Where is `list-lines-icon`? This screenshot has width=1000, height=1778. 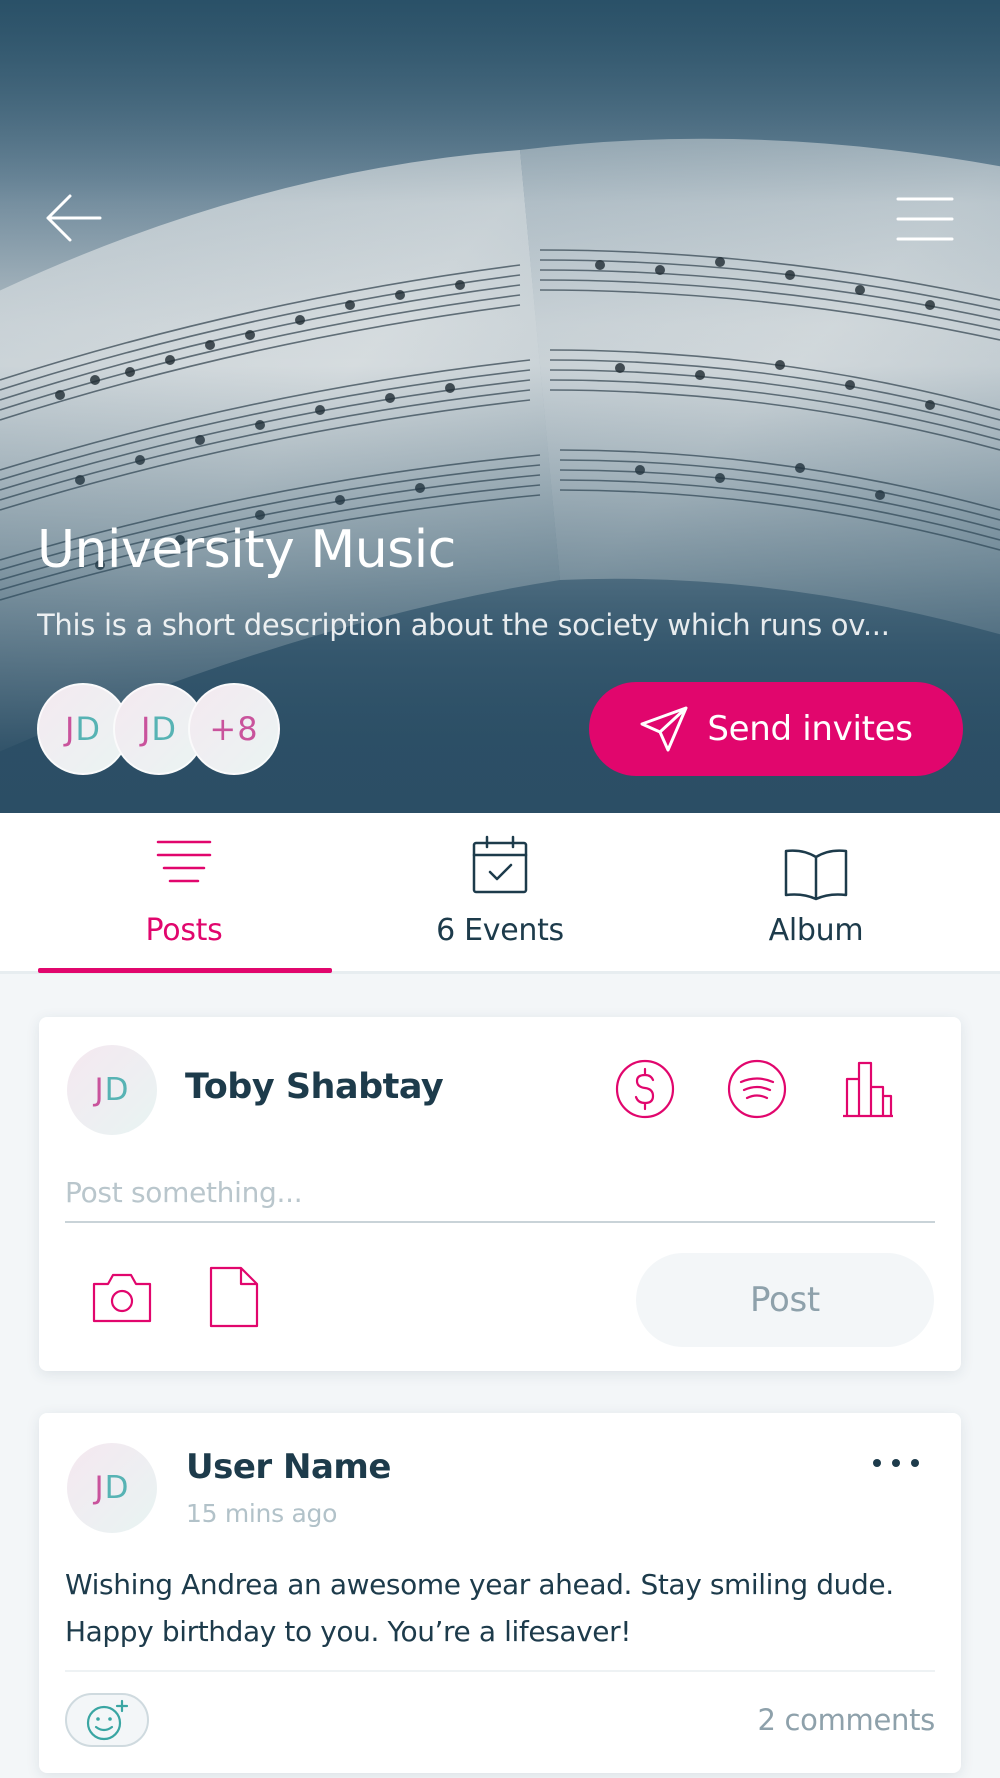
list-lines-icon is located at coordinates (184, 861).